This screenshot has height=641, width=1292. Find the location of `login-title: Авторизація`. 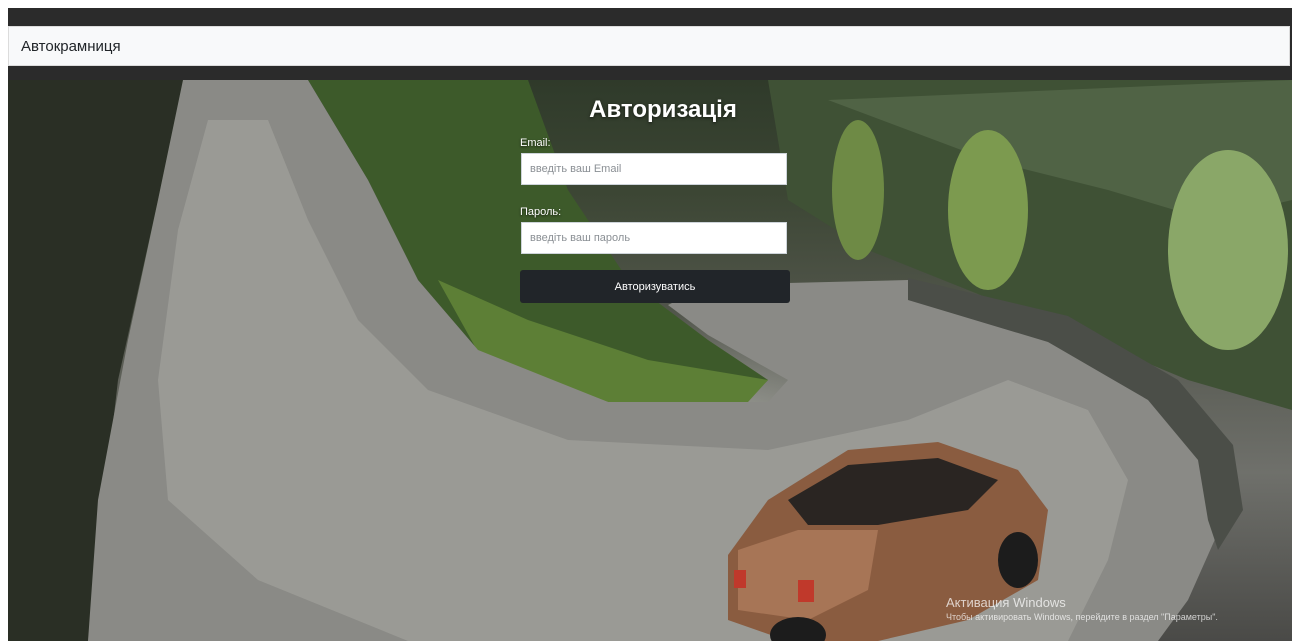

login-title: Авторизація is located at coordinates (663, 109).